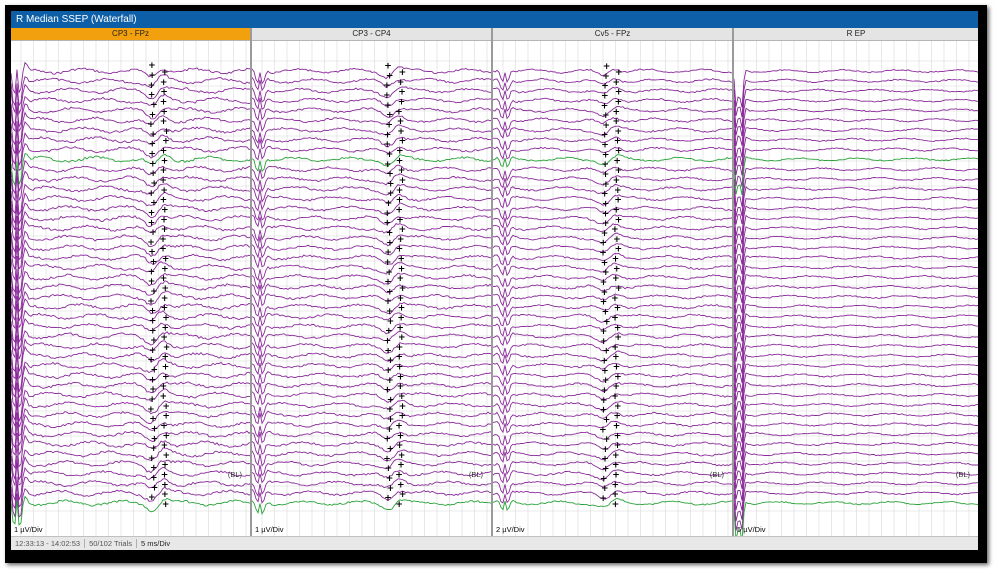 The height and width of the screenshot is (570, 997). I want to click on panel-header: Cv5 - FPz, so click(612, 34).